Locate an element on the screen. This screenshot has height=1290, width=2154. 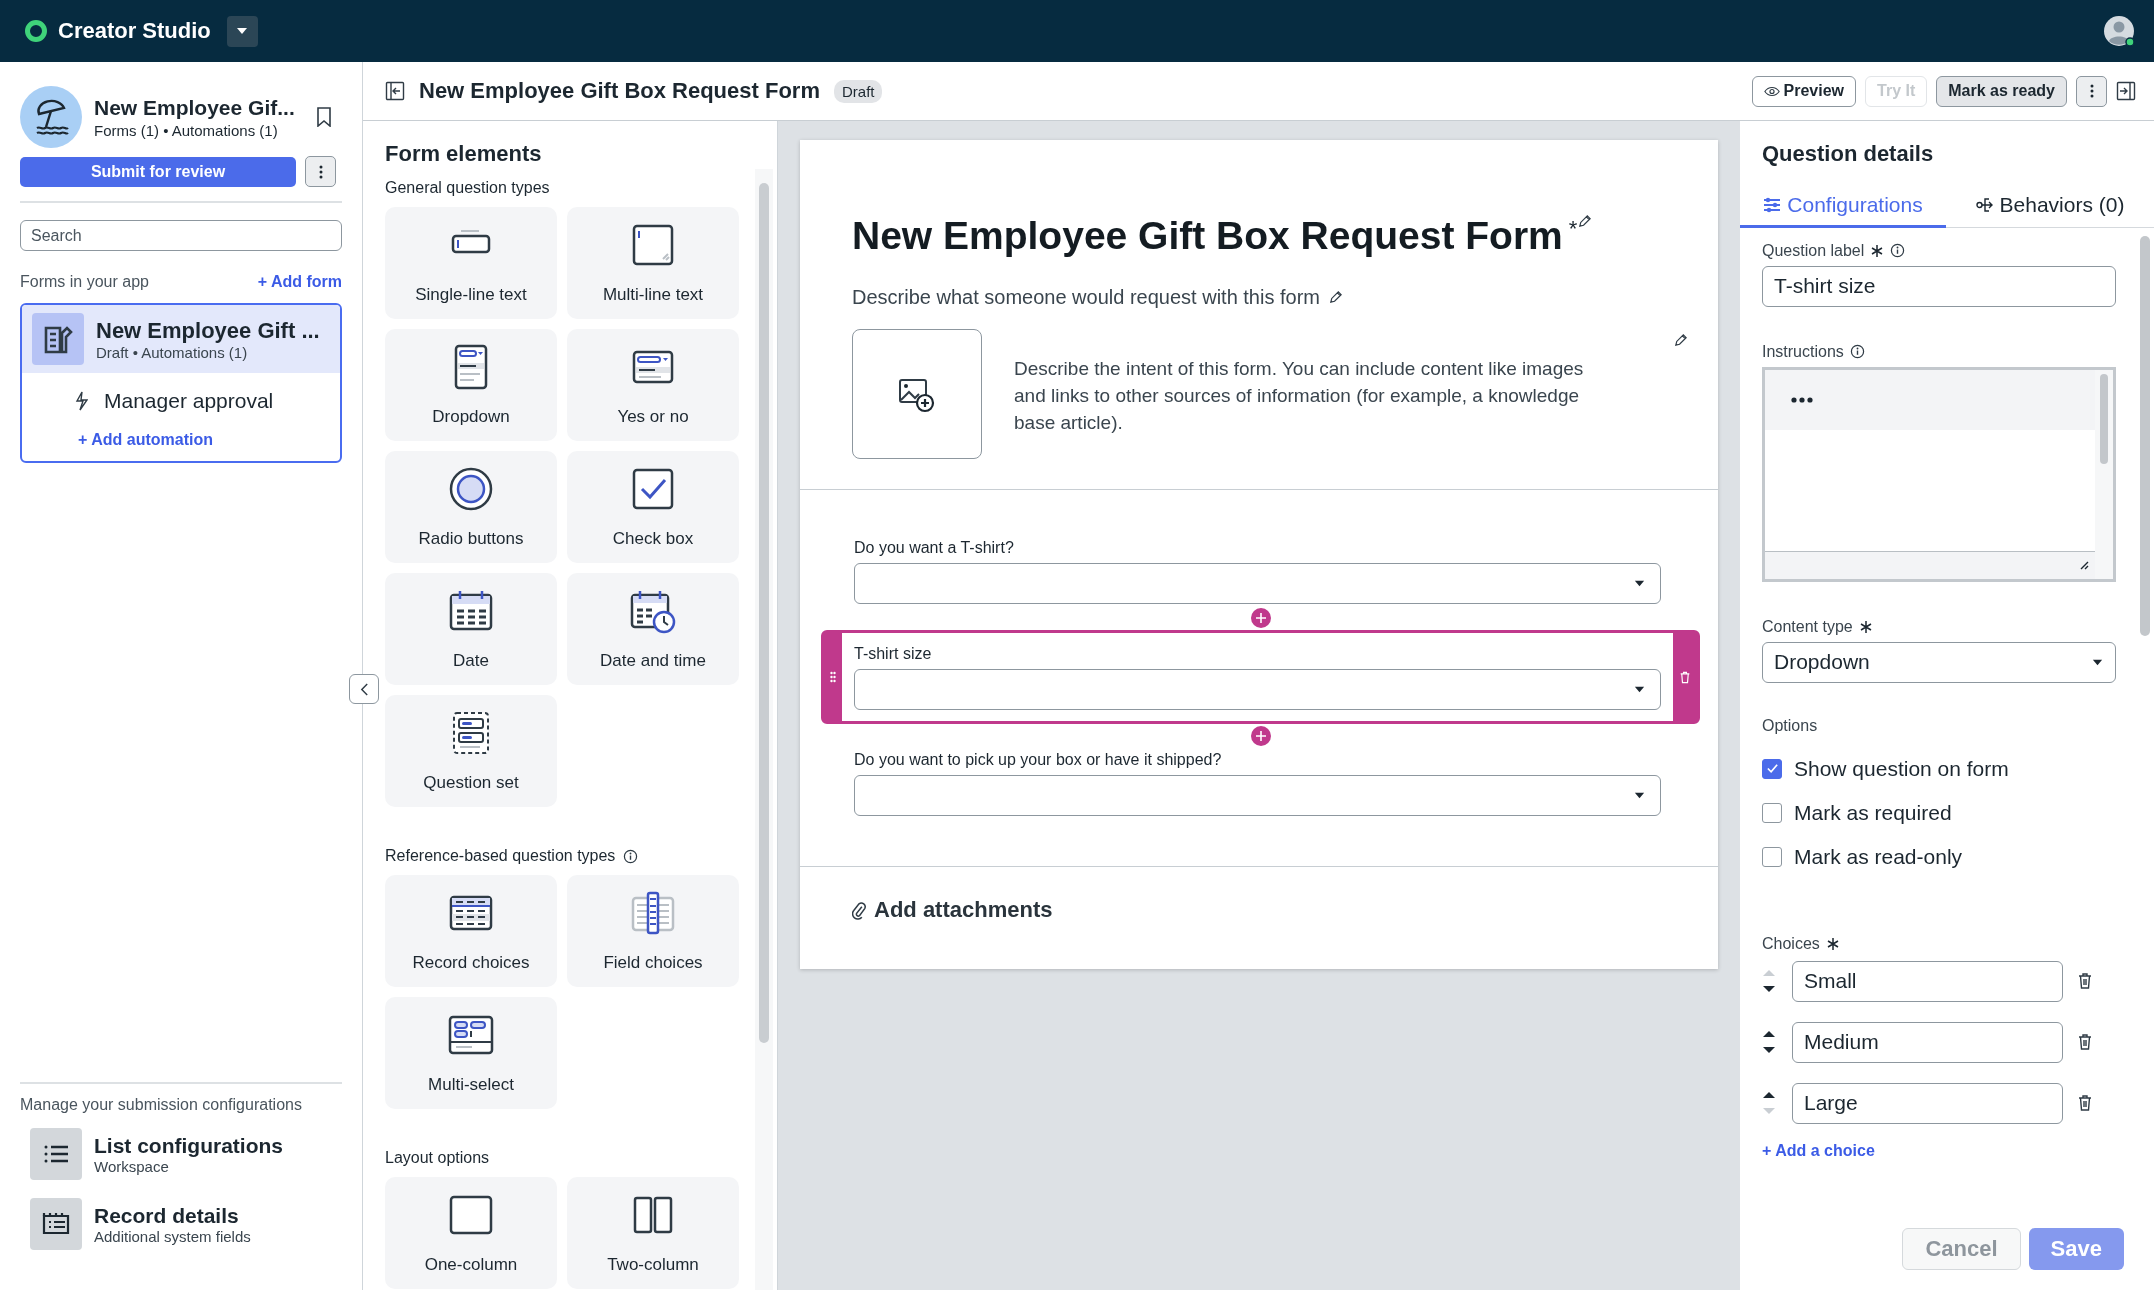
add-form-link: + Add form is located at coordinates (299, 282).